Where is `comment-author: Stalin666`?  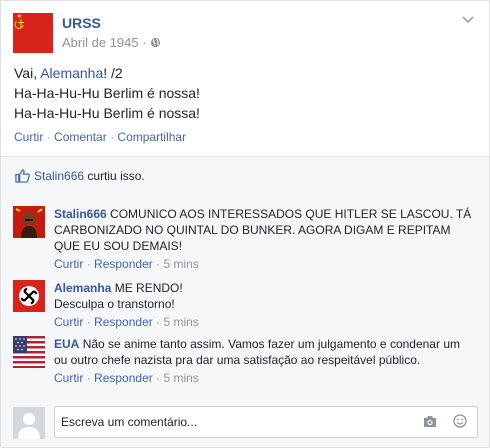 comment-author: Stalin666 is located at coordinates (80, 214).